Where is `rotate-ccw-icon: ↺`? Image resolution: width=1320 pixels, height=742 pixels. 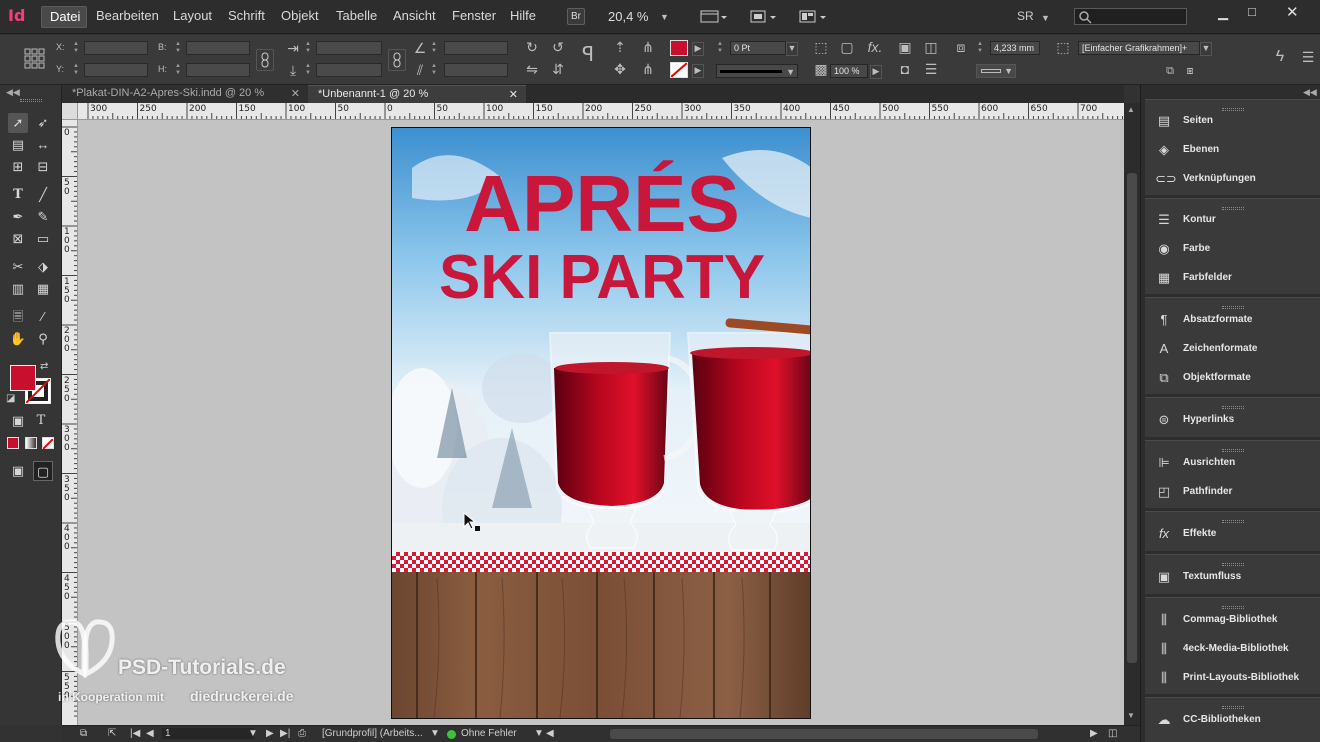
rotate-ccw-icon: ↺ is located at coordinates (558, 47).